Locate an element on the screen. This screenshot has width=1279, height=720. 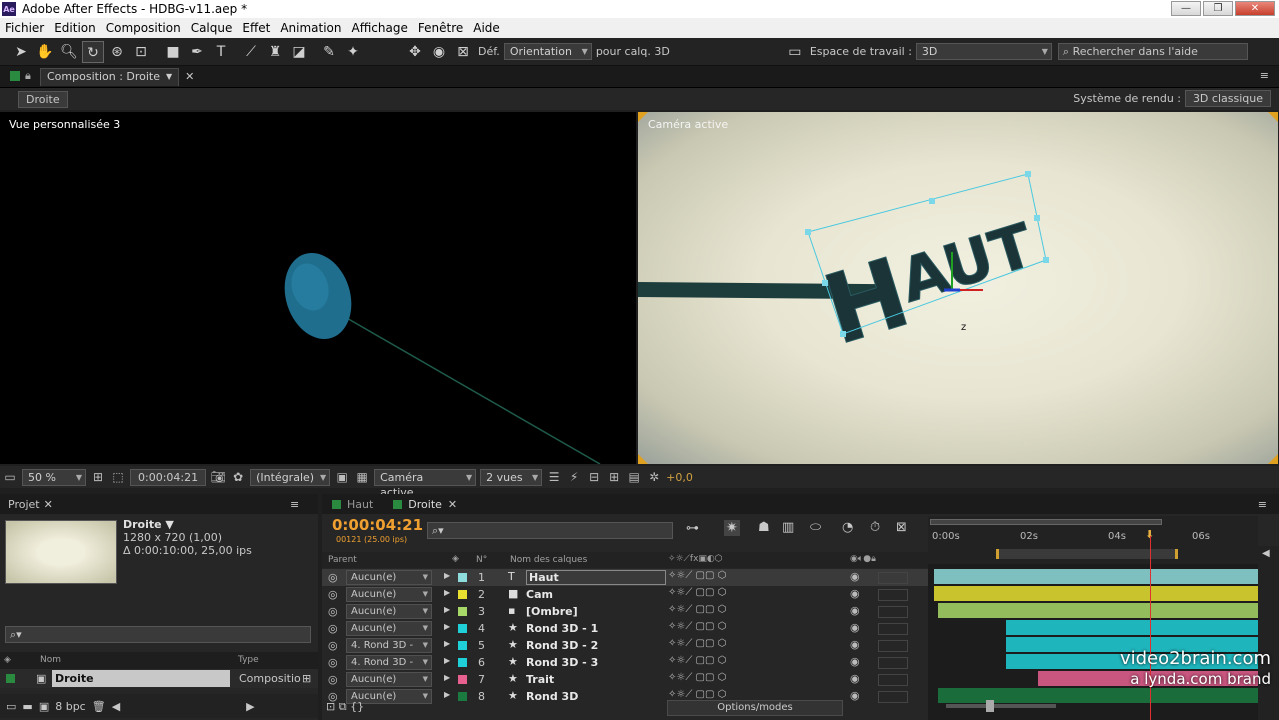
project-col-name: Nom is located at coordinates (50, 660).